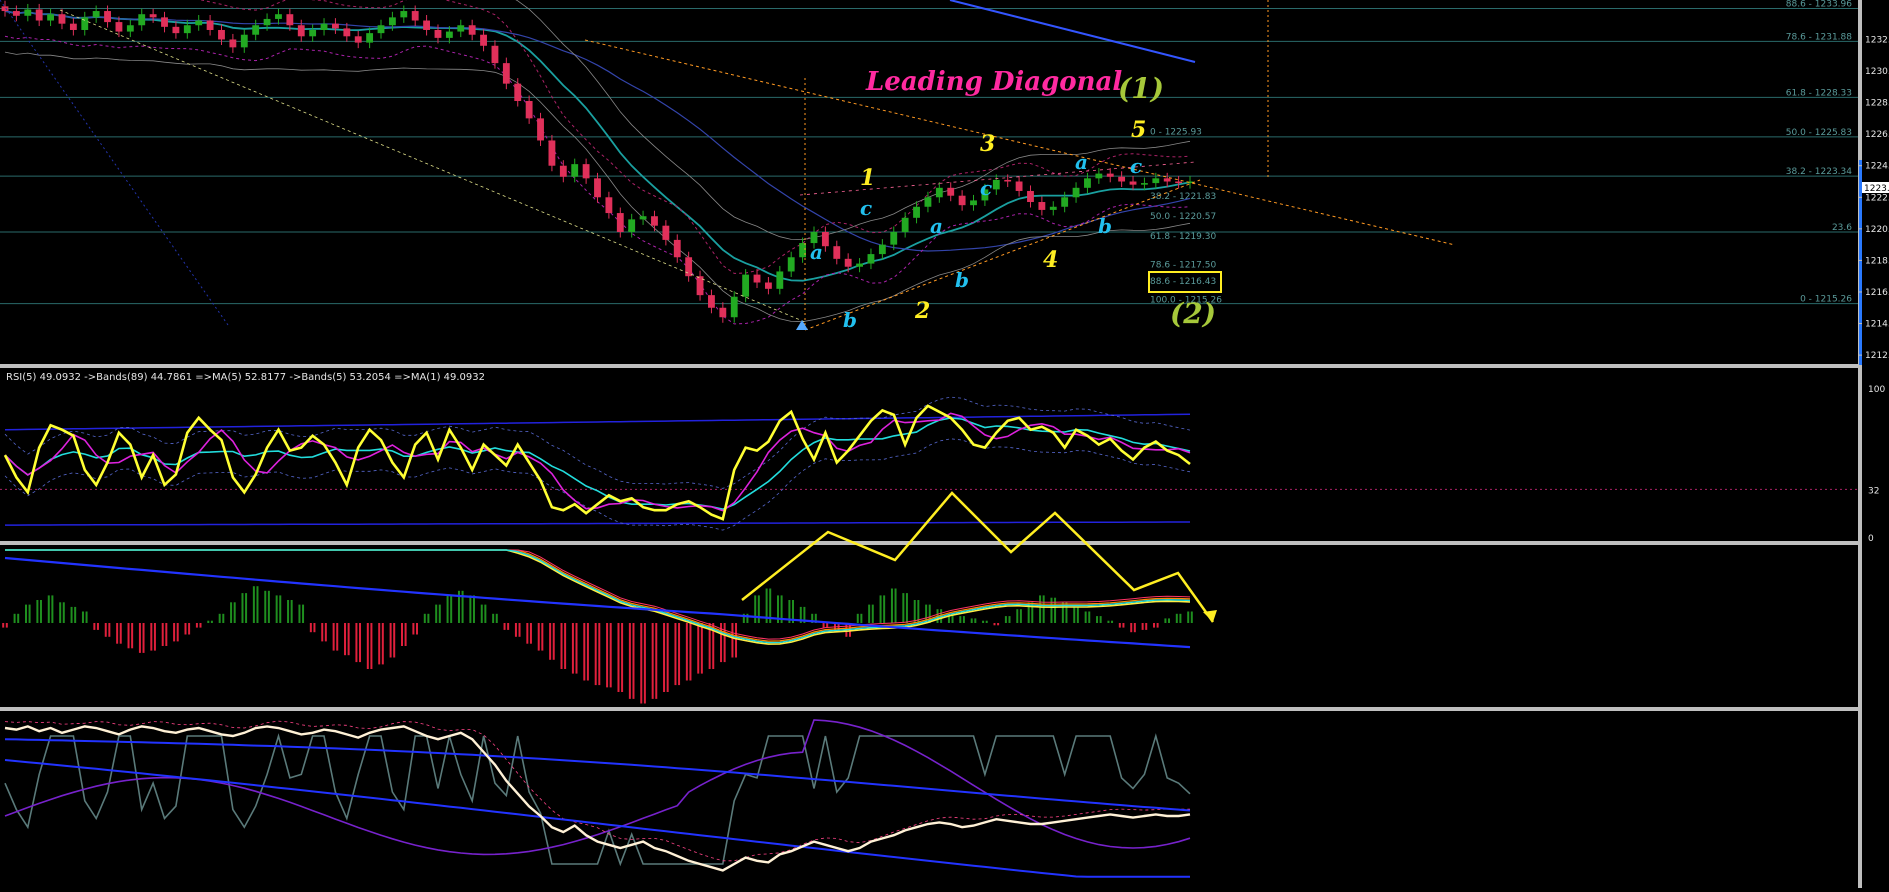  What do you see at coordinates (931, 366) in the screenshot?
I see `panel-divider-rsi` at bounding box center [931, 366].